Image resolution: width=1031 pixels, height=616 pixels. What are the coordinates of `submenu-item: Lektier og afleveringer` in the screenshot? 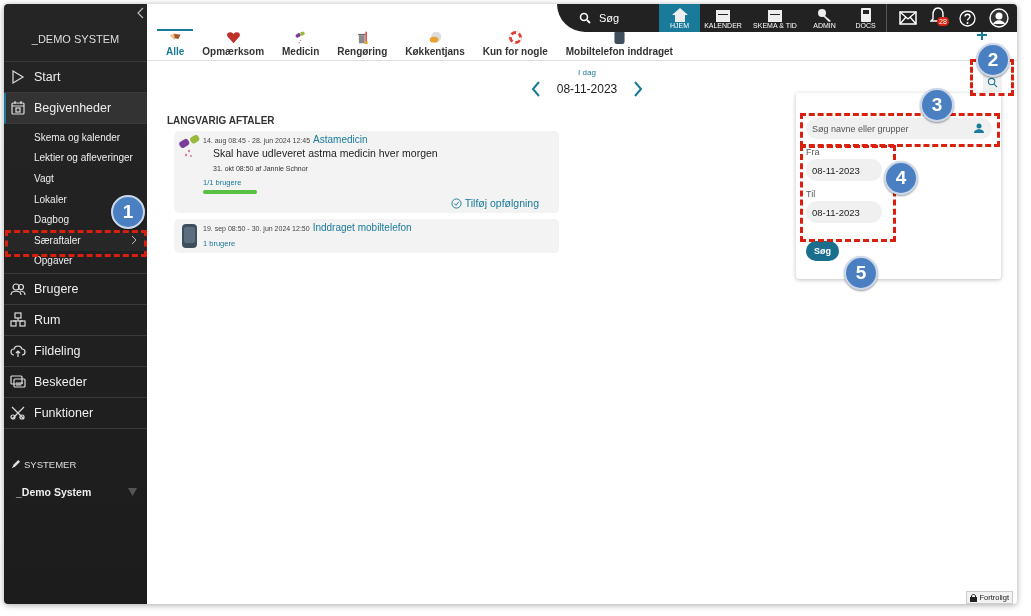 It's located at (83, 158).